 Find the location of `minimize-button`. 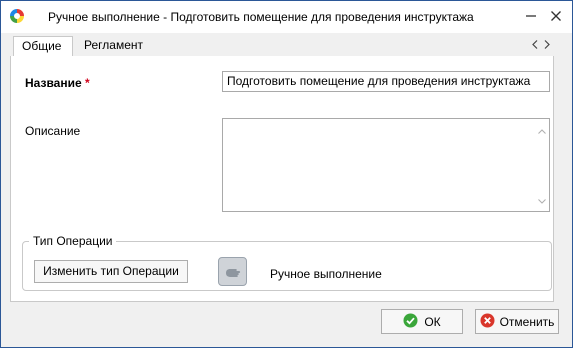

minimize-button is located at coordinates (531, 16).